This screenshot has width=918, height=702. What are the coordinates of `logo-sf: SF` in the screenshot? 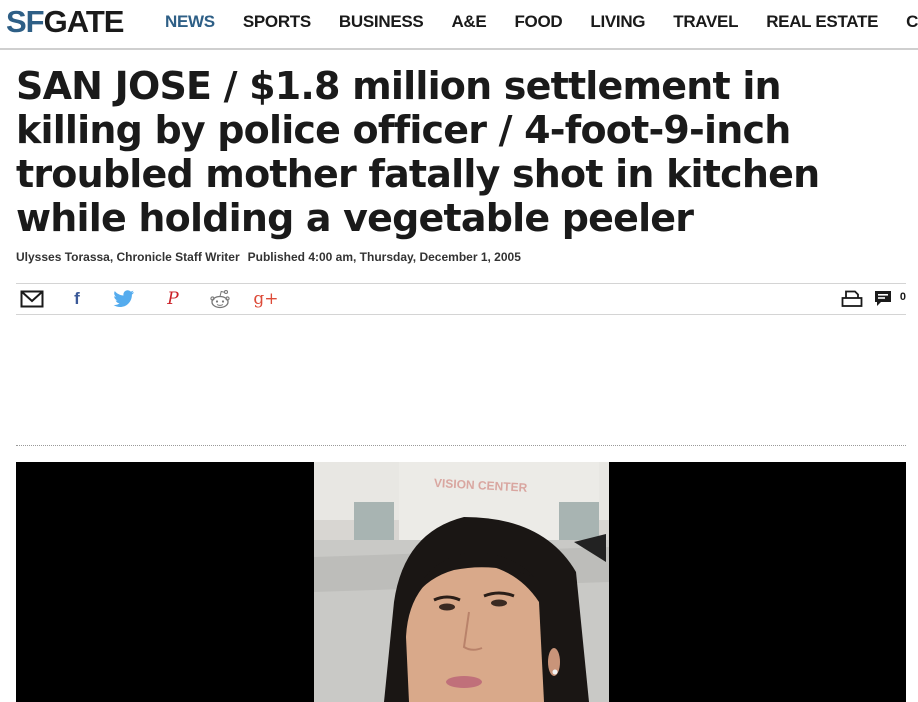 It's located at (25, 21).